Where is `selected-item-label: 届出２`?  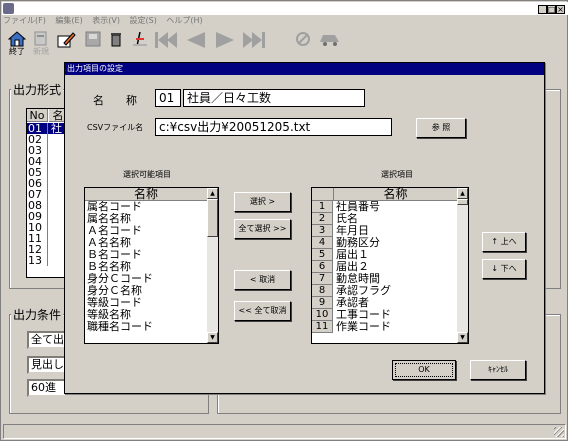
selected-item-label: 届出２ is located at coordinates (352, 267).